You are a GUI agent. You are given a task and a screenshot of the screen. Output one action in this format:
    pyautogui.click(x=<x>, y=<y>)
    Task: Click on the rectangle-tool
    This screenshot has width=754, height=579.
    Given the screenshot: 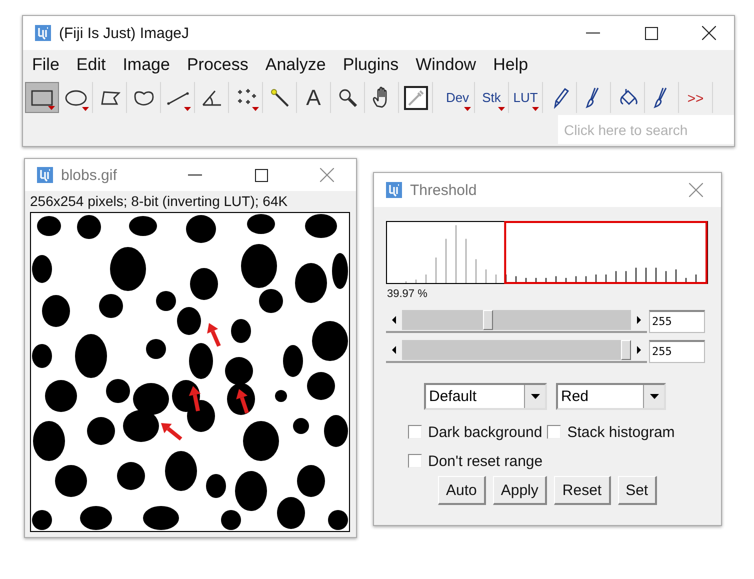 What is the action you would take?
    pyautogui.click(x=42, y=97)
    